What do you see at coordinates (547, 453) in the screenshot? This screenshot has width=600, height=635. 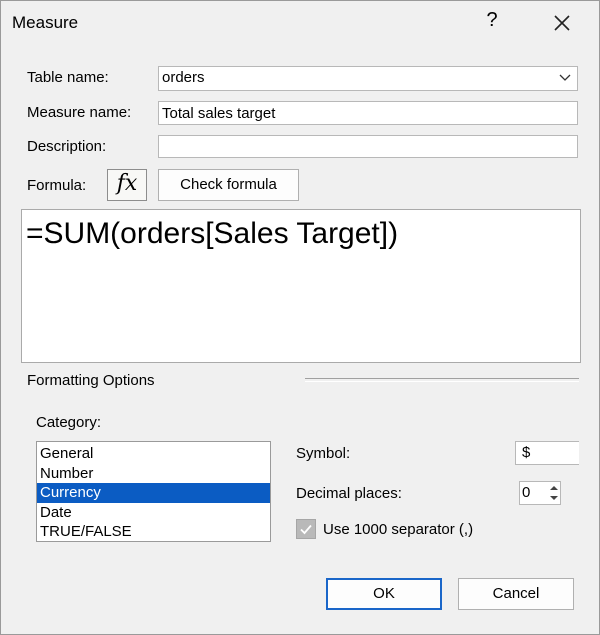 I see `symbol-input: $` at bounding box center [547, 453].